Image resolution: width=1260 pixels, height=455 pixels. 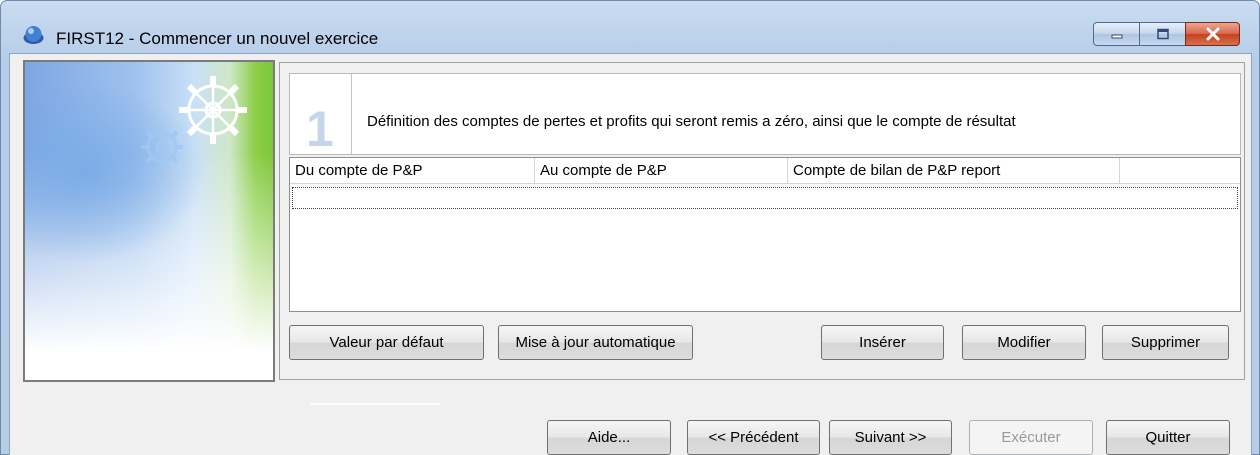 I want to click on execute-button: Exécuter, so click(x=1031, y=437).